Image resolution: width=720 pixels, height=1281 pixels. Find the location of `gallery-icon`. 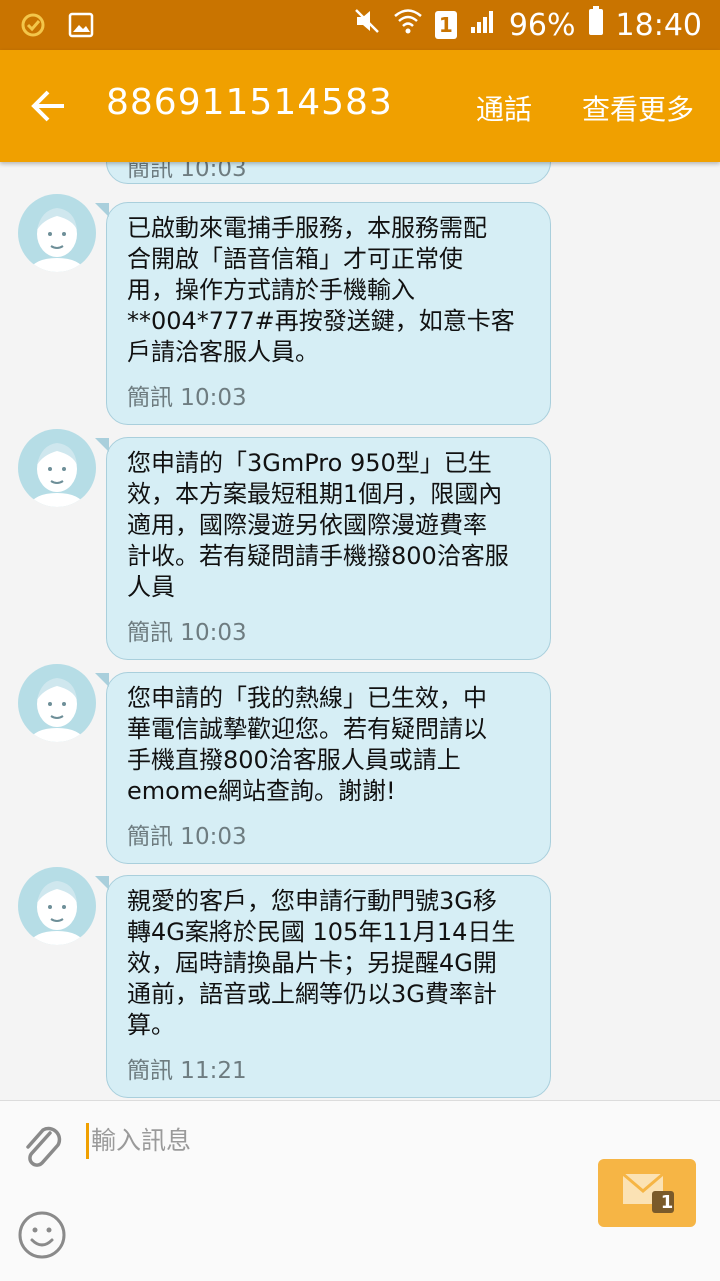

gallery-icon is located at coordinates (81, 27).